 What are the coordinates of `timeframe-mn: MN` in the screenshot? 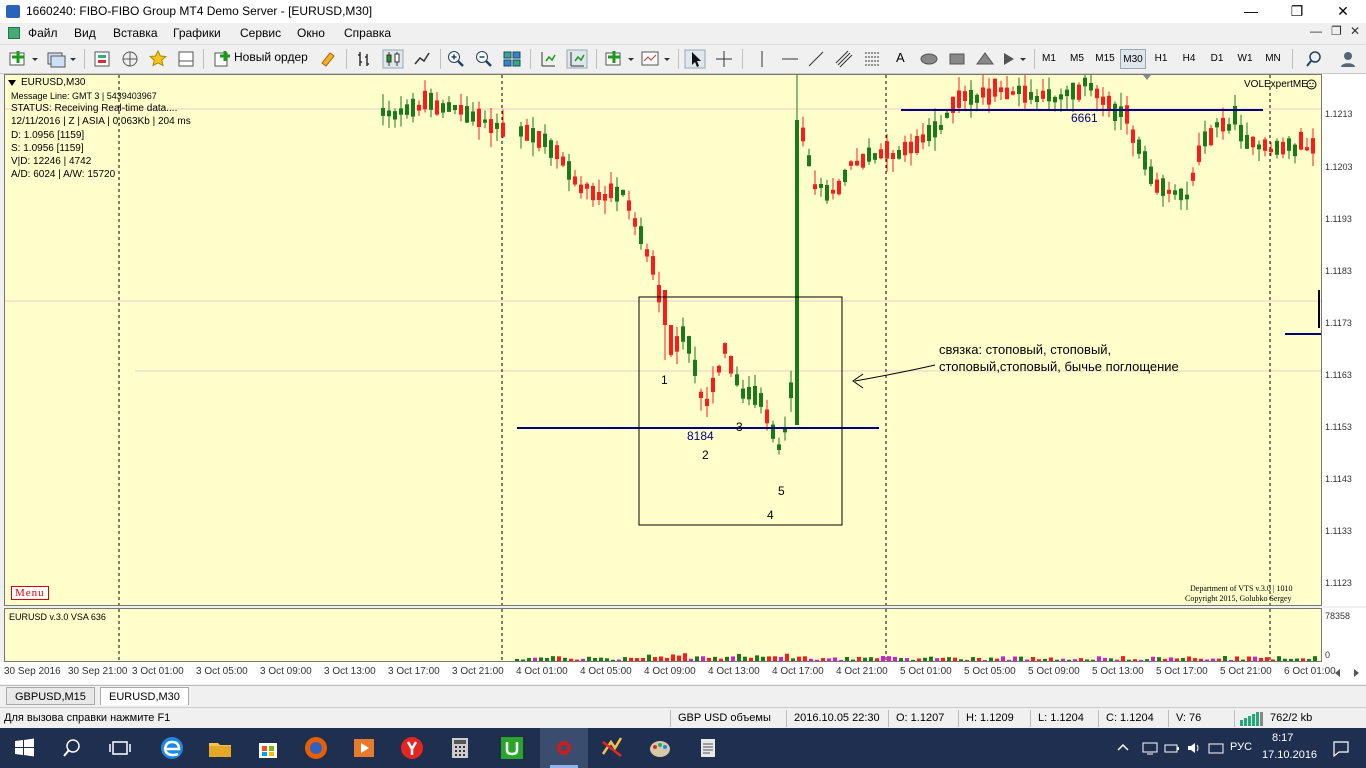 It's located at (1273, 59).